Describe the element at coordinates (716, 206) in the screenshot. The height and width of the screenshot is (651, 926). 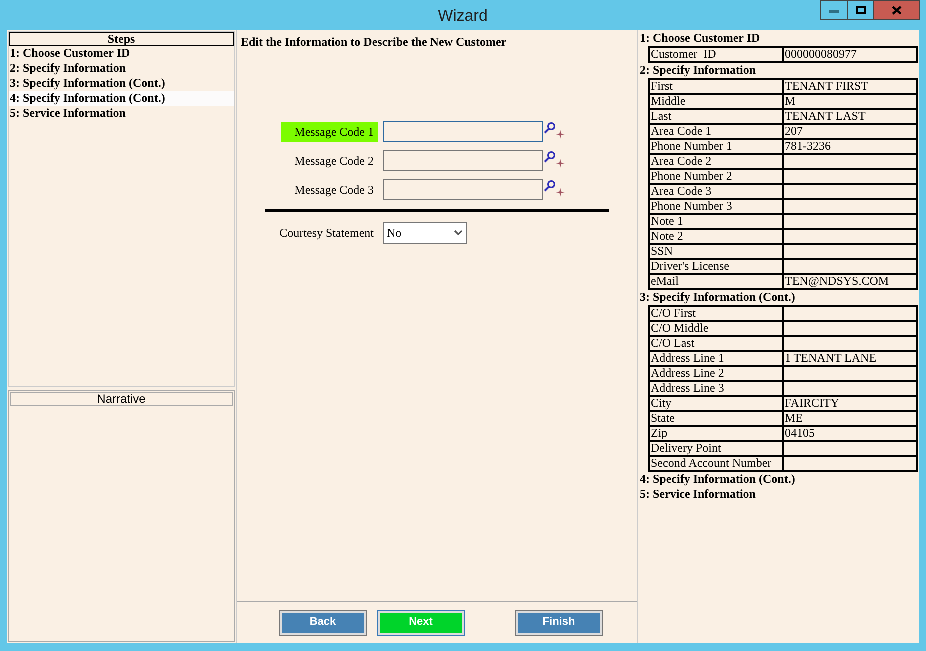
I see `summary-cell: Phone Number 3` at that location.